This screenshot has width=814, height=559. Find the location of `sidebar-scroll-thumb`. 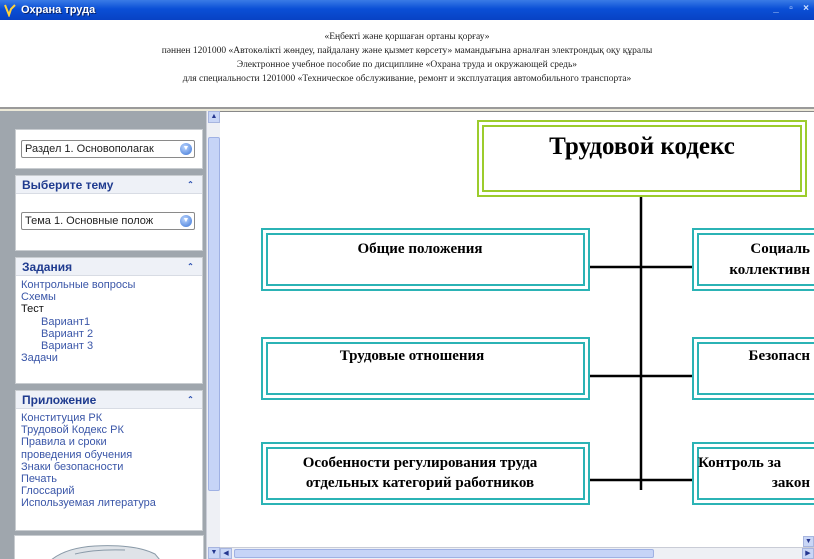

sidebar-scroll-thumb is located at coordinates (214, 314).